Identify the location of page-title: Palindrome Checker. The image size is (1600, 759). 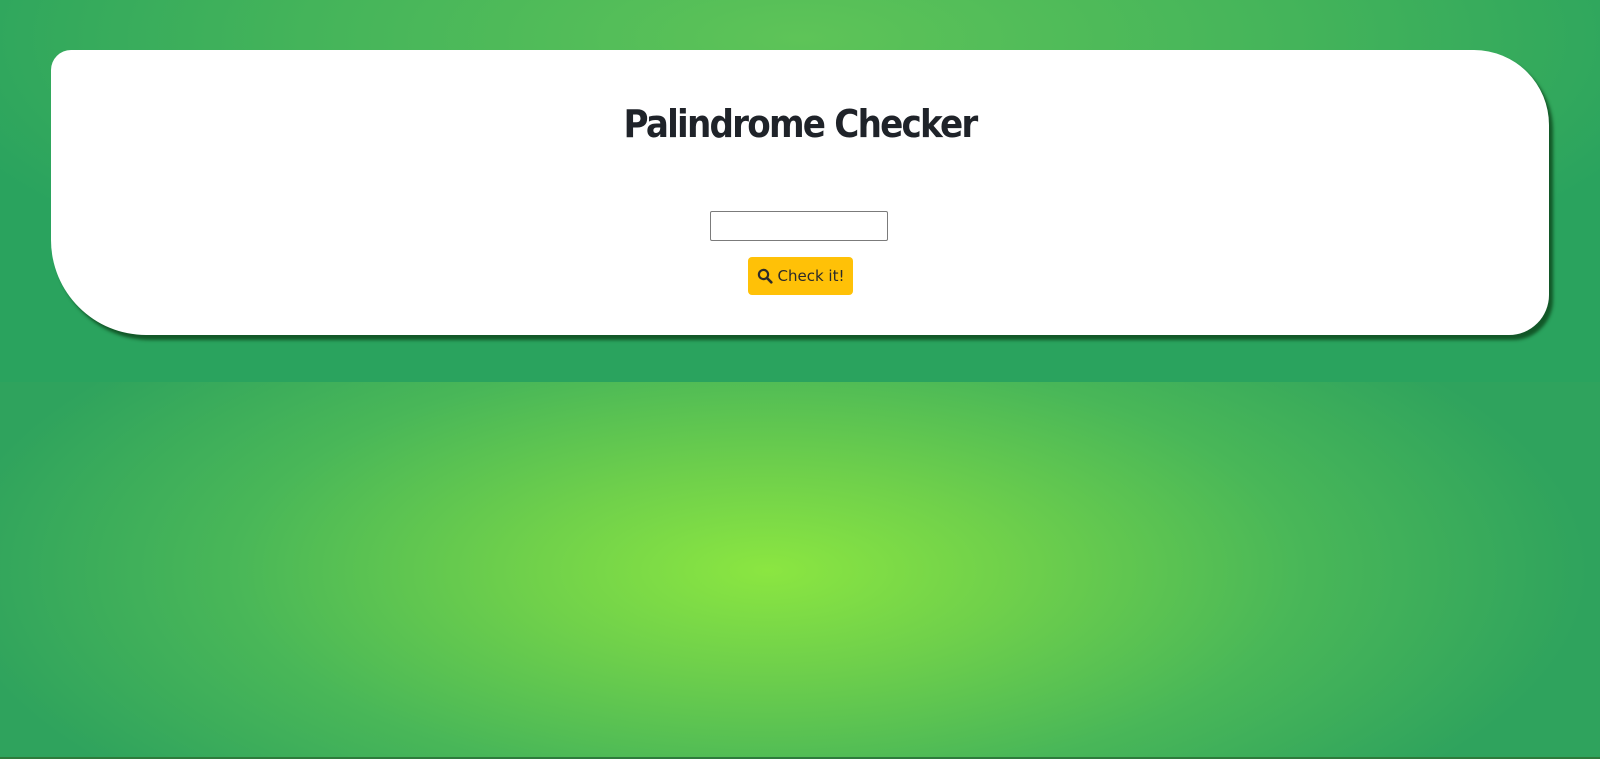
(800, 124).